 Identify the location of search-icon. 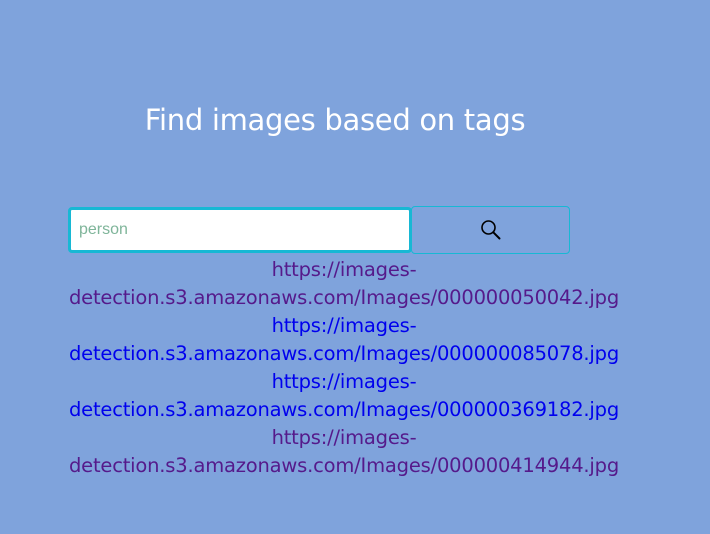
(490, 230).